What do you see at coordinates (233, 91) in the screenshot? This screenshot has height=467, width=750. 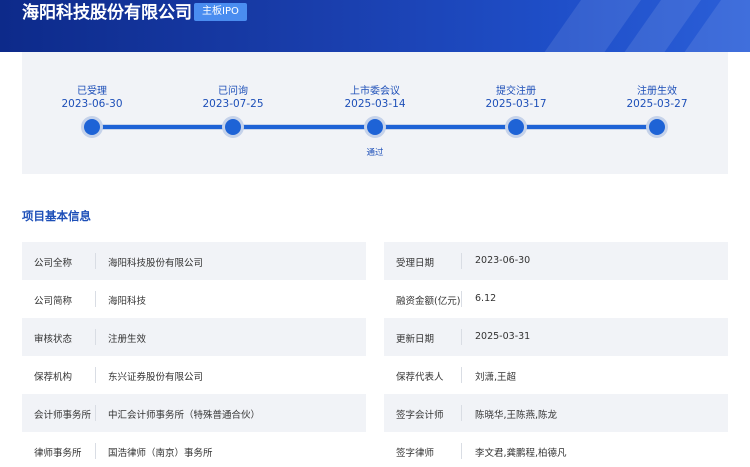 I see `step-label: 已问询` at bounding box center [233, 91].